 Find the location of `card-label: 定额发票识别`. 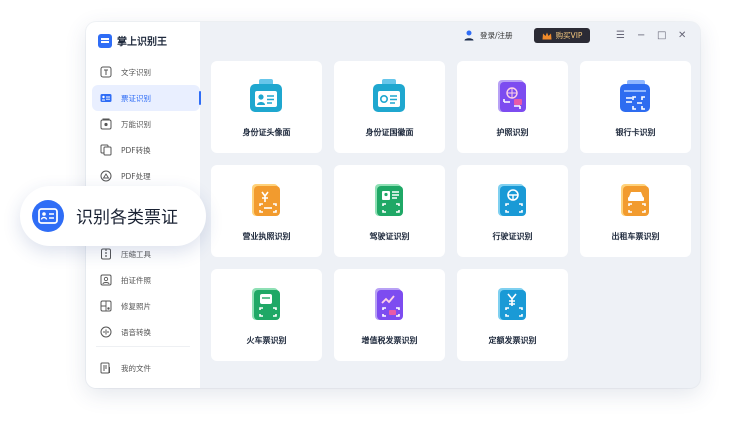

card-label: 定额发票识别 is located at coordinates (512, 340).